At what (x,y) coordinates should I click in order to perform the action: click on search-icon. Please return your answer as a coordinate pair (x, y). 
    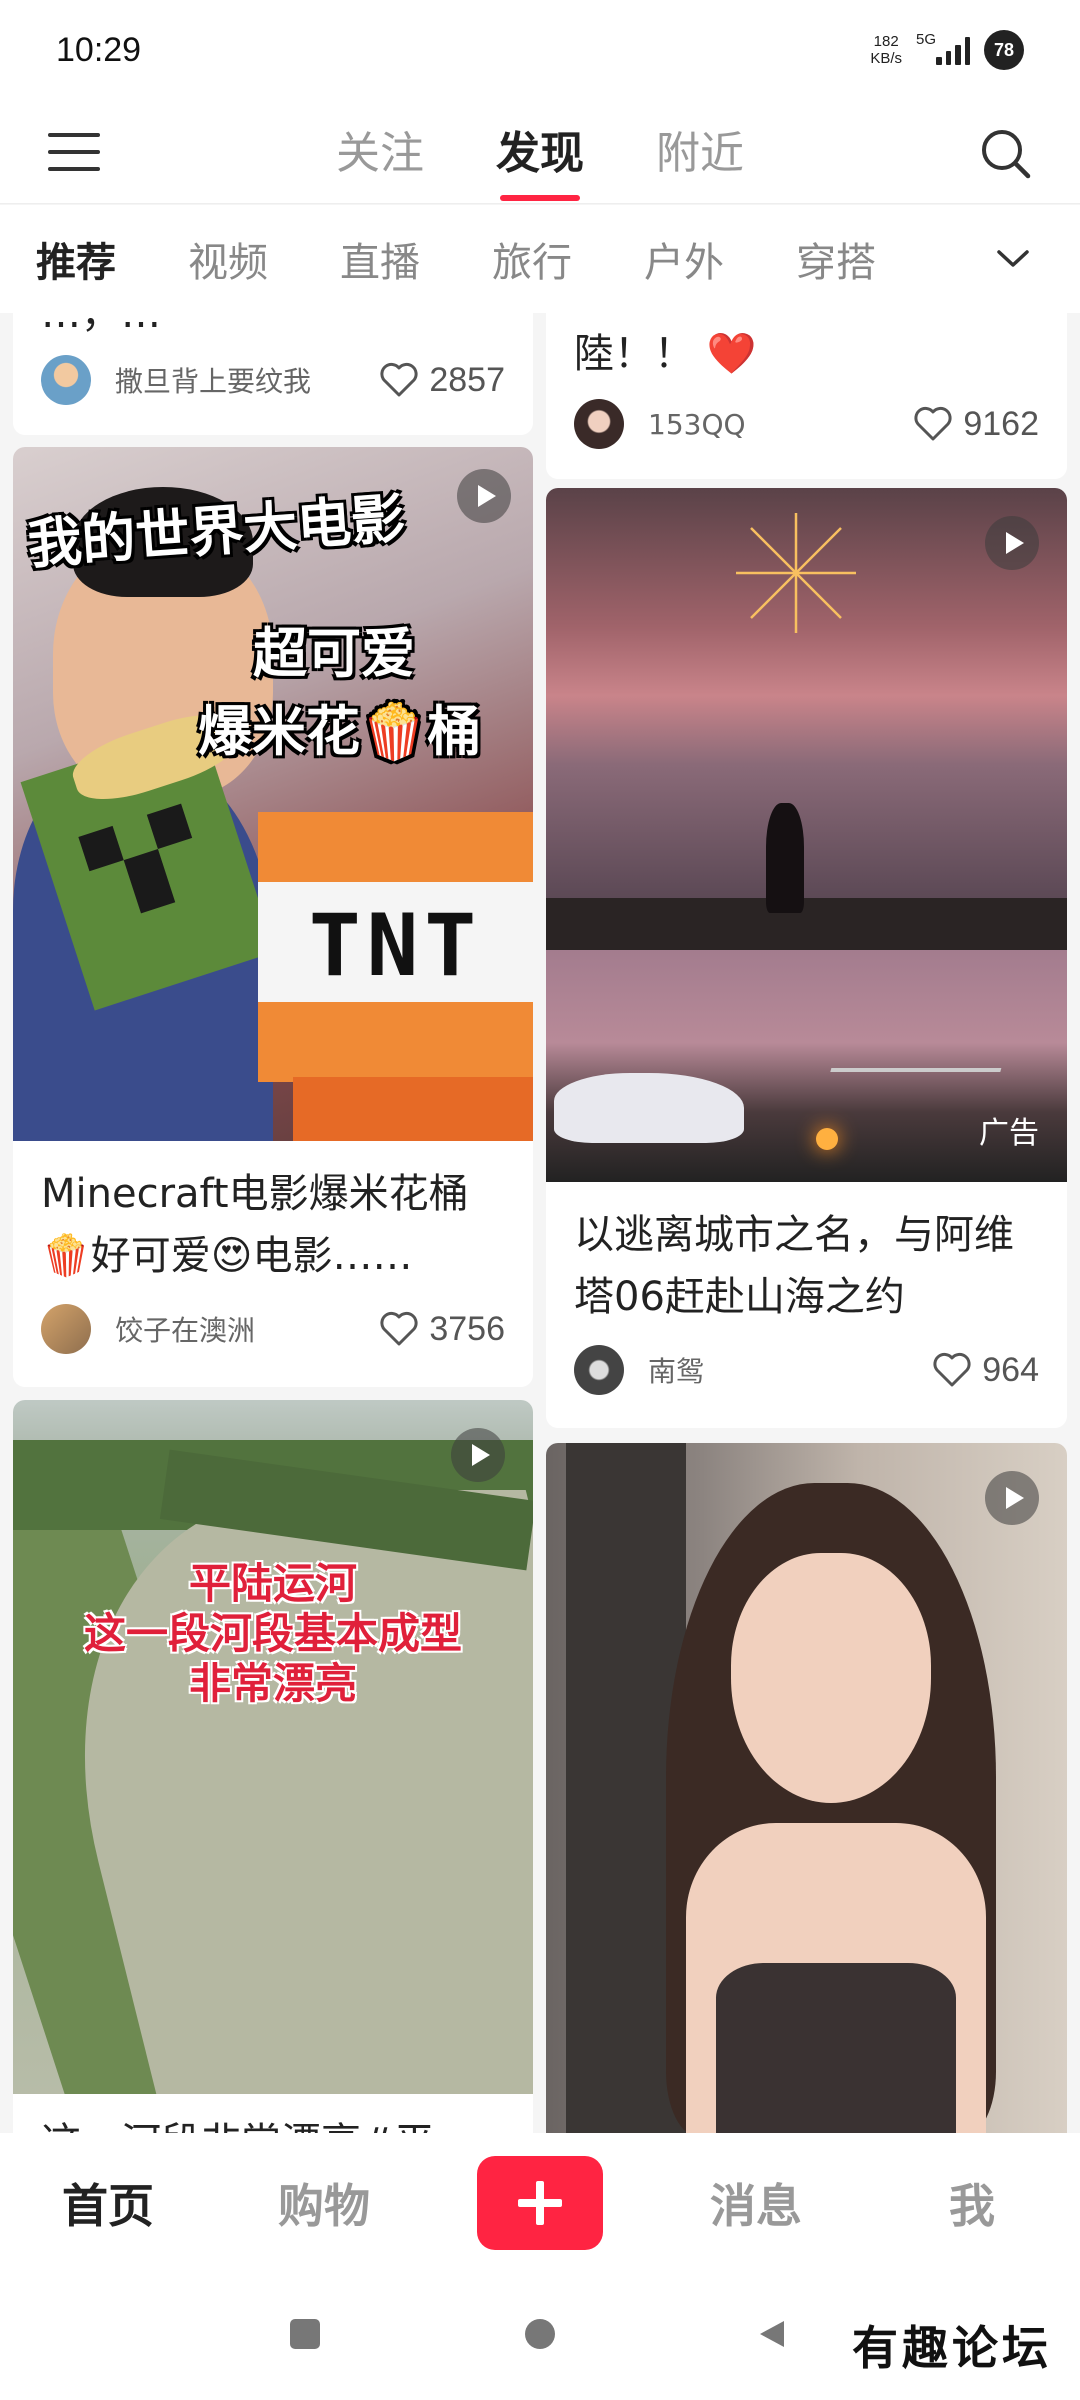
    Looking at the image, I should click on (1005, 153).